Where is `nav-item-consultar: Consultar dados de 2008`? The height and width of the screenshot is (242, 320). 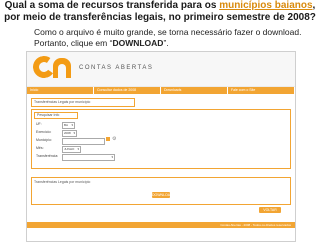
nav-item-consultar: Consultar dados de 2008 is located at coordinates (127, 90).